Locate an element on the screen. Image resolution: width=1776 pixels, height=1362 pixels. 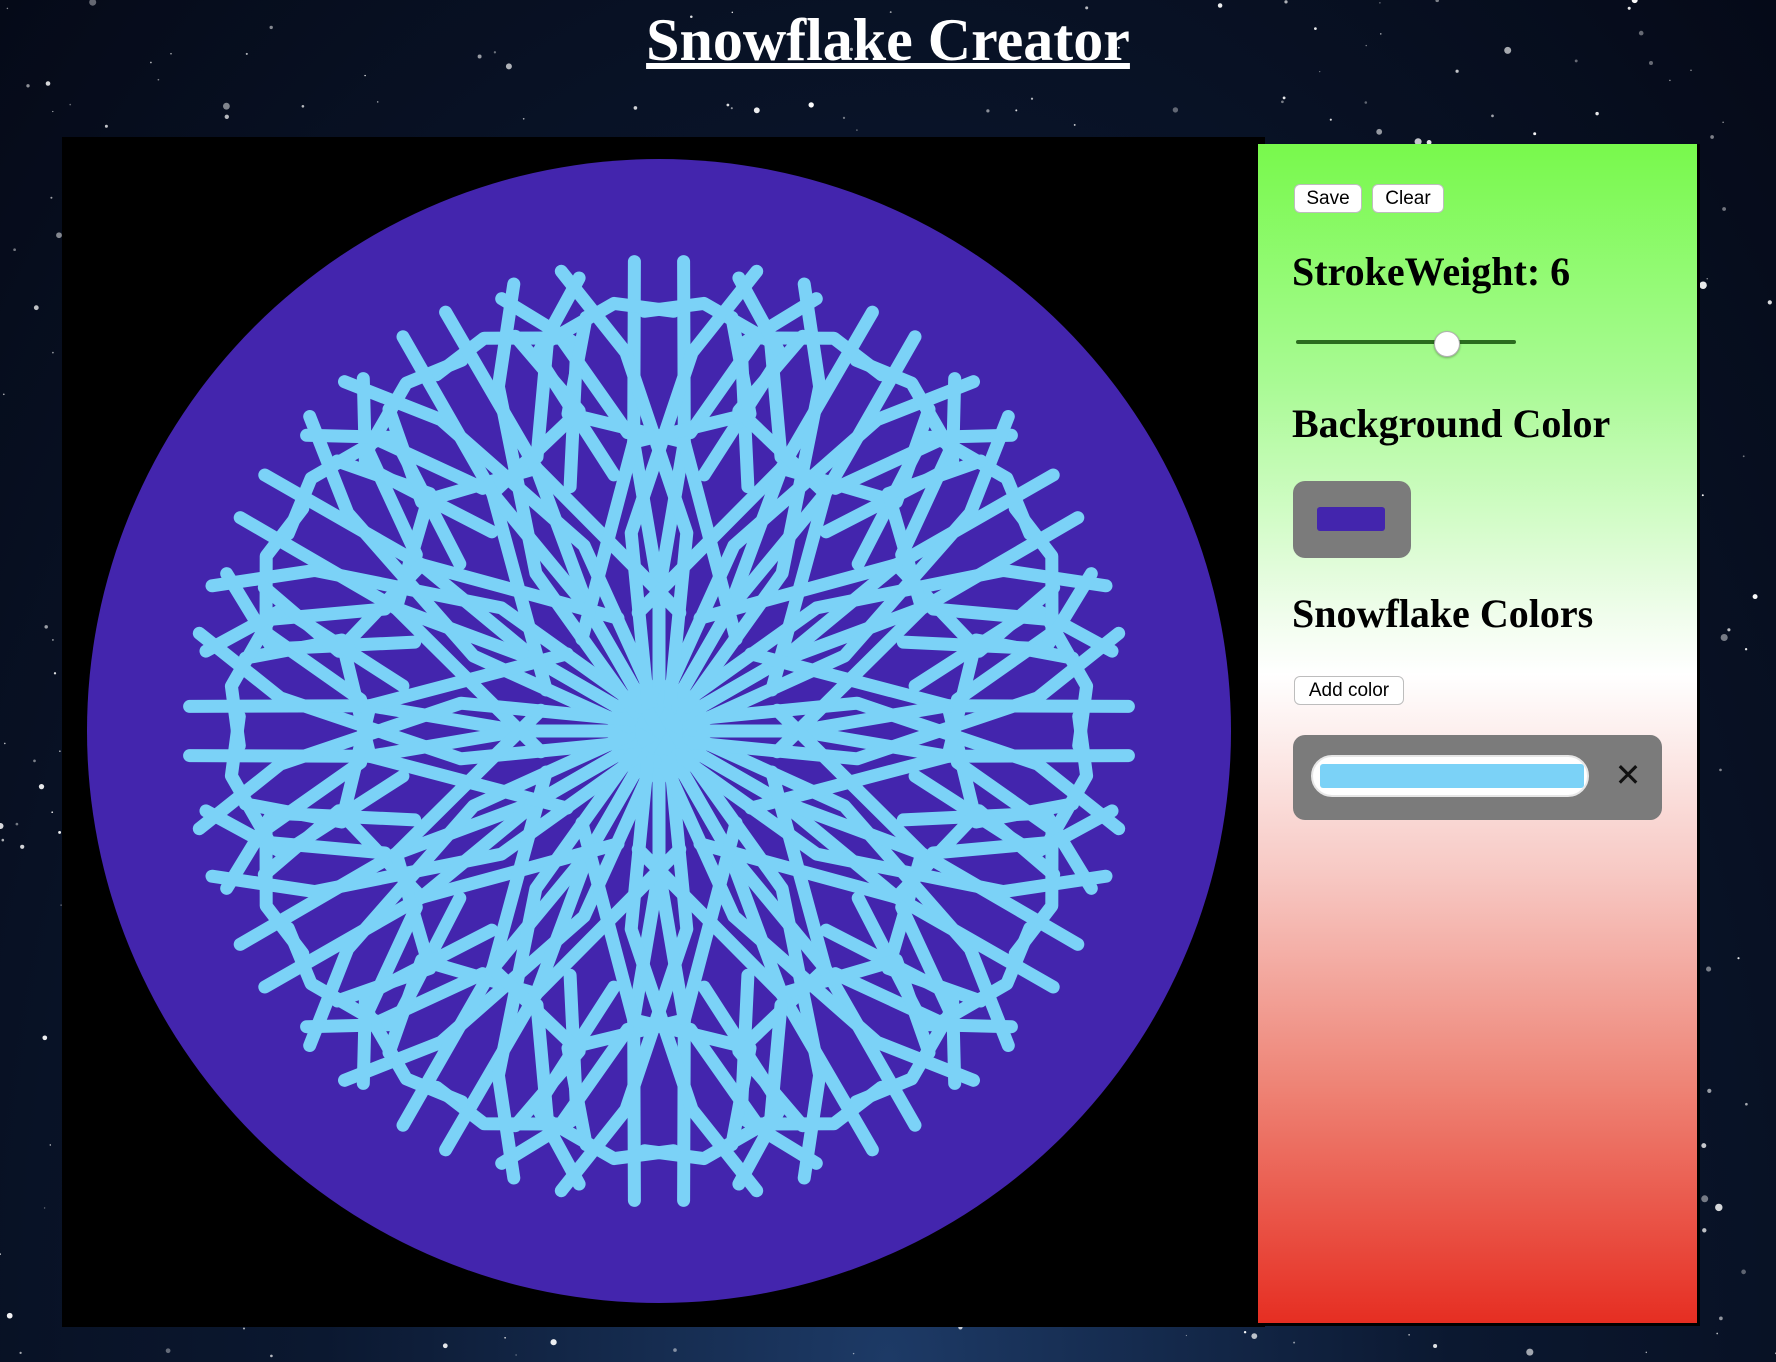
snowflake-color-picker is located at coordinates (1450, 776).